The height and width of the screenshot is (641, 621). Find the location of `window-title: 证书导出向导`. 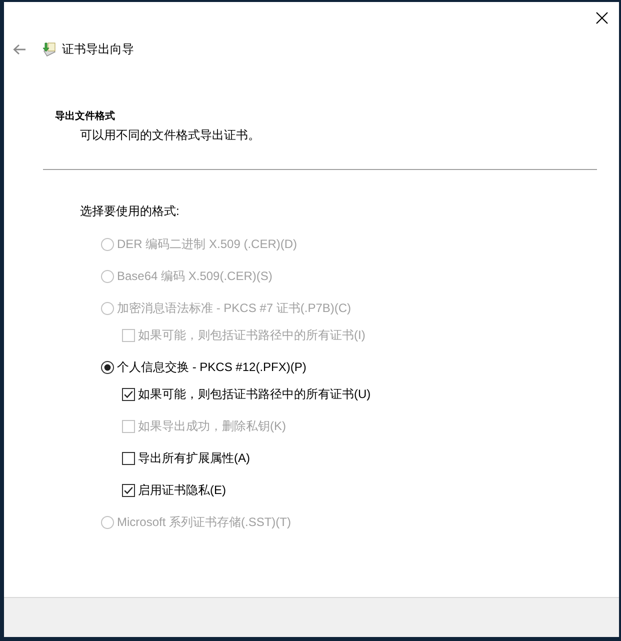

window-title: 证书导出向导 is located at coordinates (98, 49).